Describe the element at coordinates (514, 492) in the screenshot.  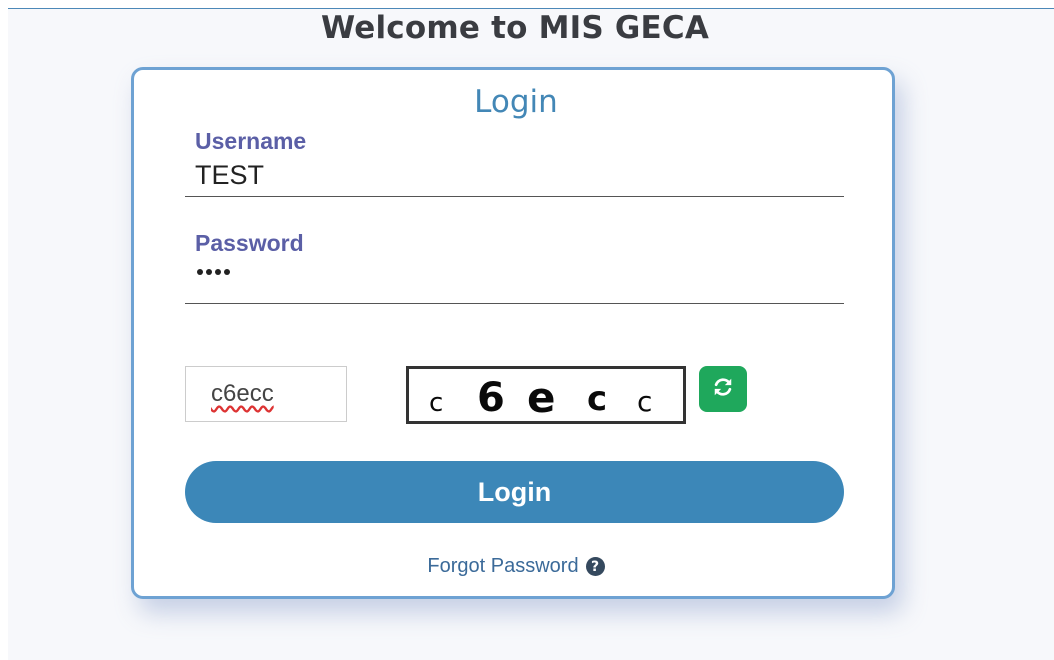
I see `login-button: Login` at that location.